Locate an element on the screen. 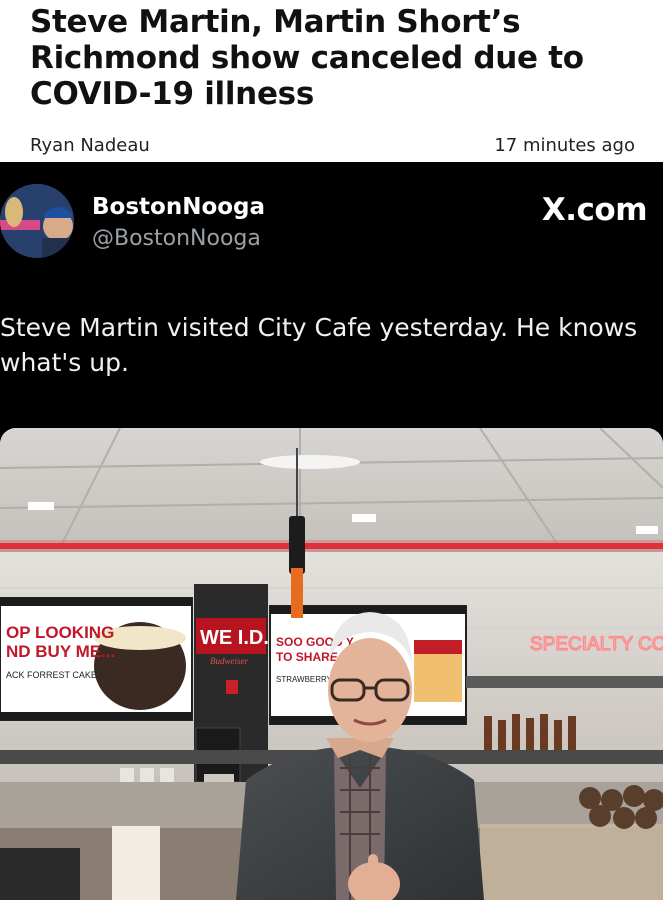 This screenshot has height=900, width=663. left-banner-line1: OP LOOKING is located at coordinates (60, 632).